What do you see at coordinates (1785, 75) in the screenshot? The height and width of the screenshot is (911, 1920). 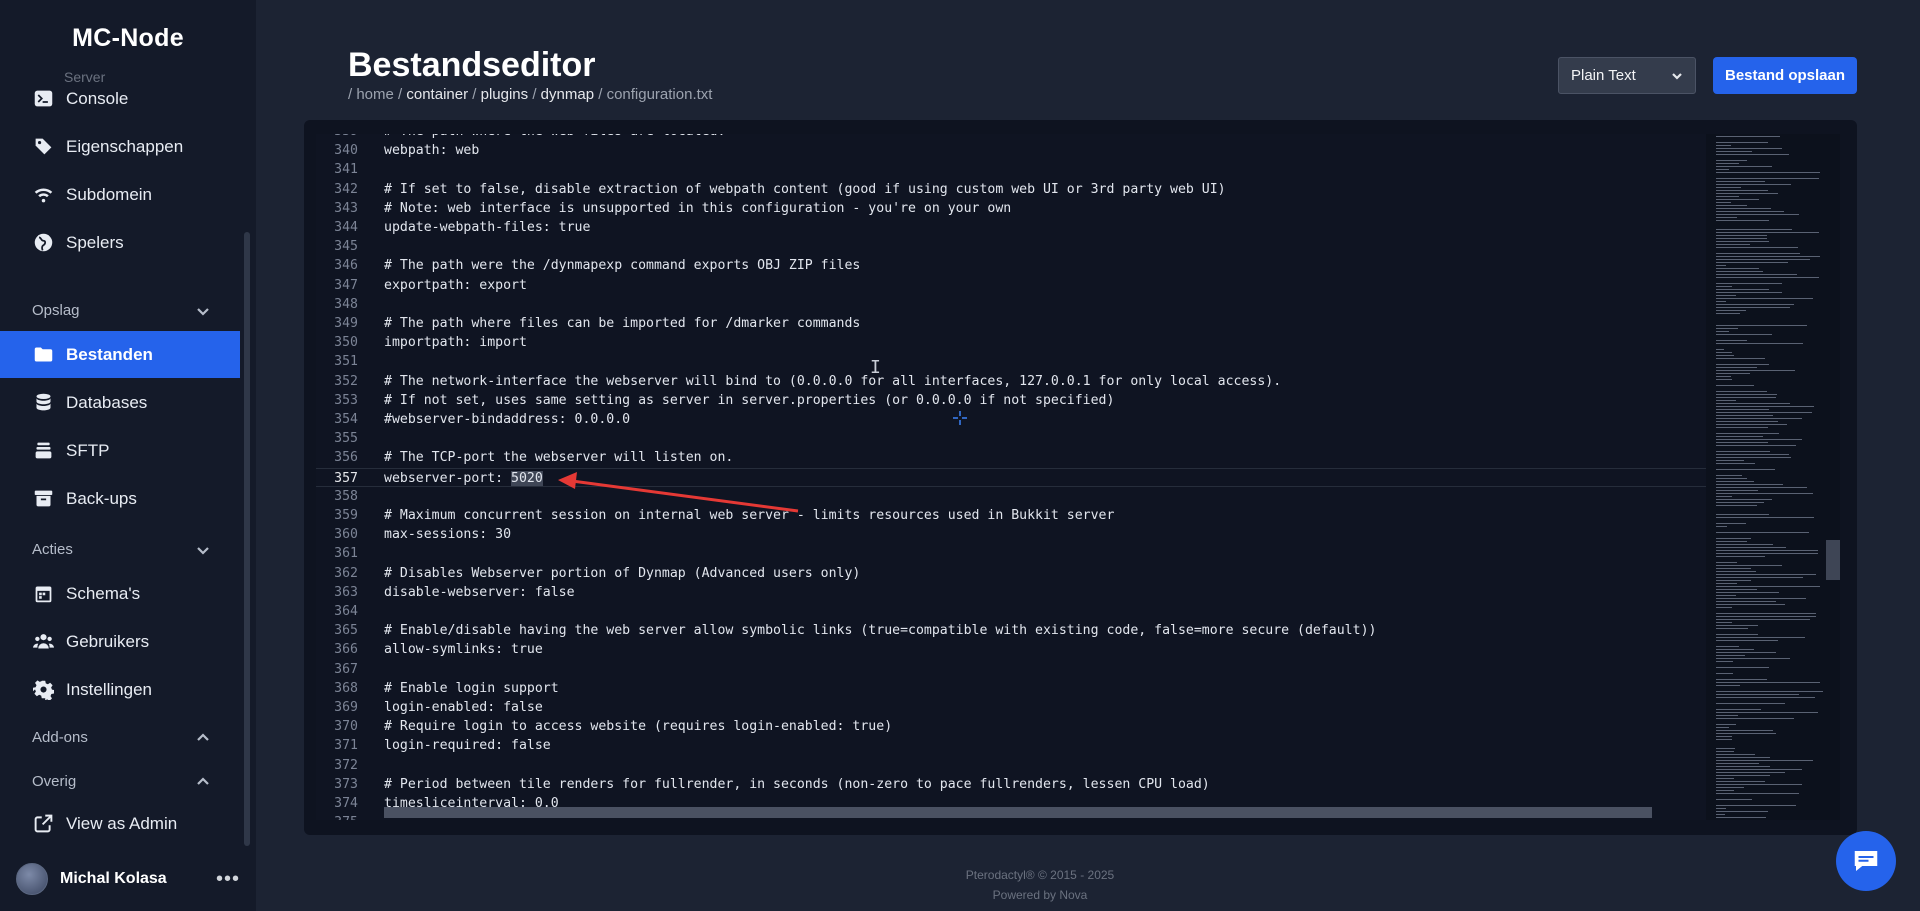 I see `save-file-button: Bestand opslaan` at bounding box center [1785, 75].